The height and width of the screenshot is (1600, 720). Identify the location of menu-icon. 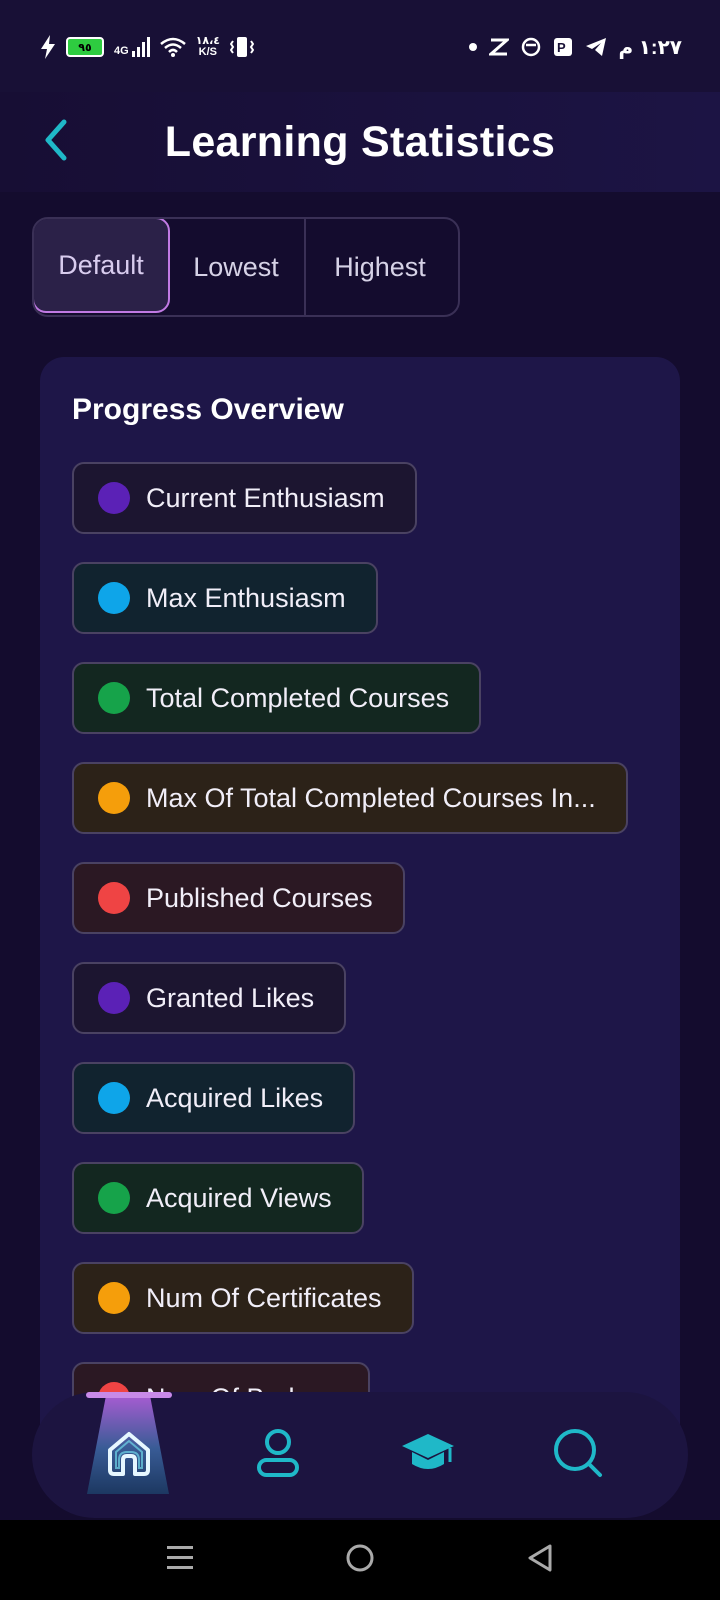
(180, 1560).